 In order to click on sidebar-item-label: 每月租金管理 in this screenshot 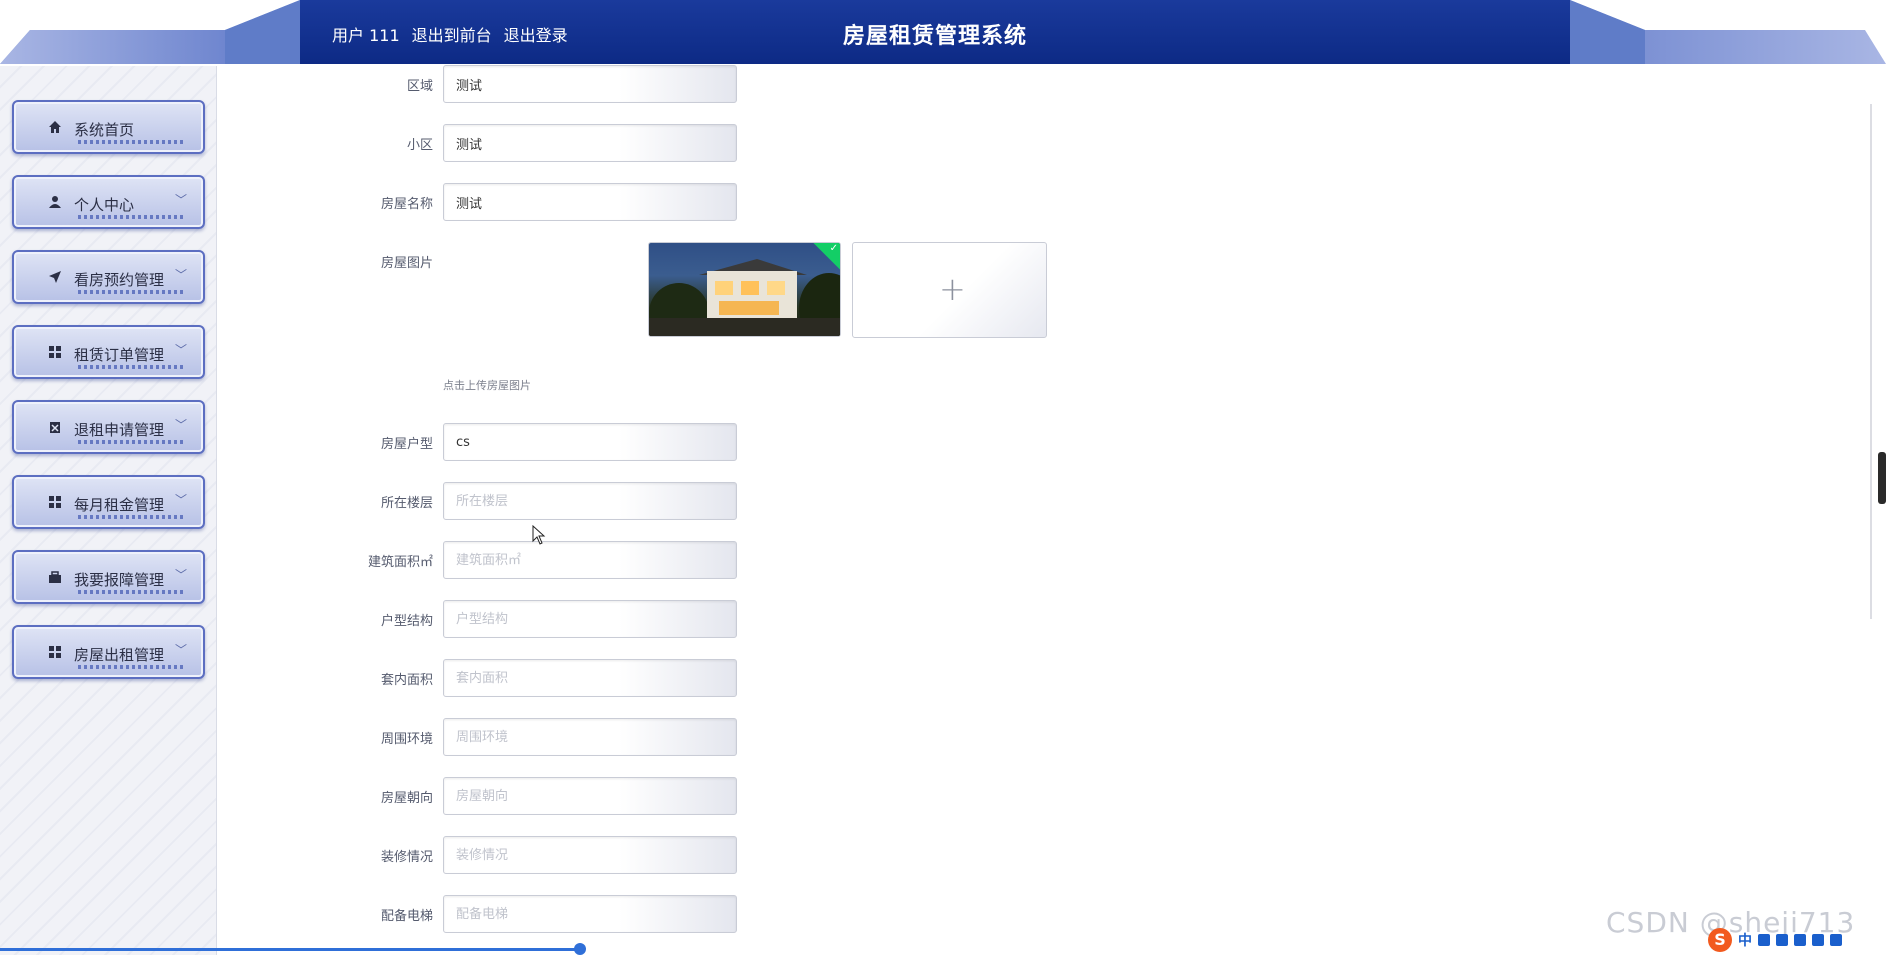, I will do `click(119, 505)`.